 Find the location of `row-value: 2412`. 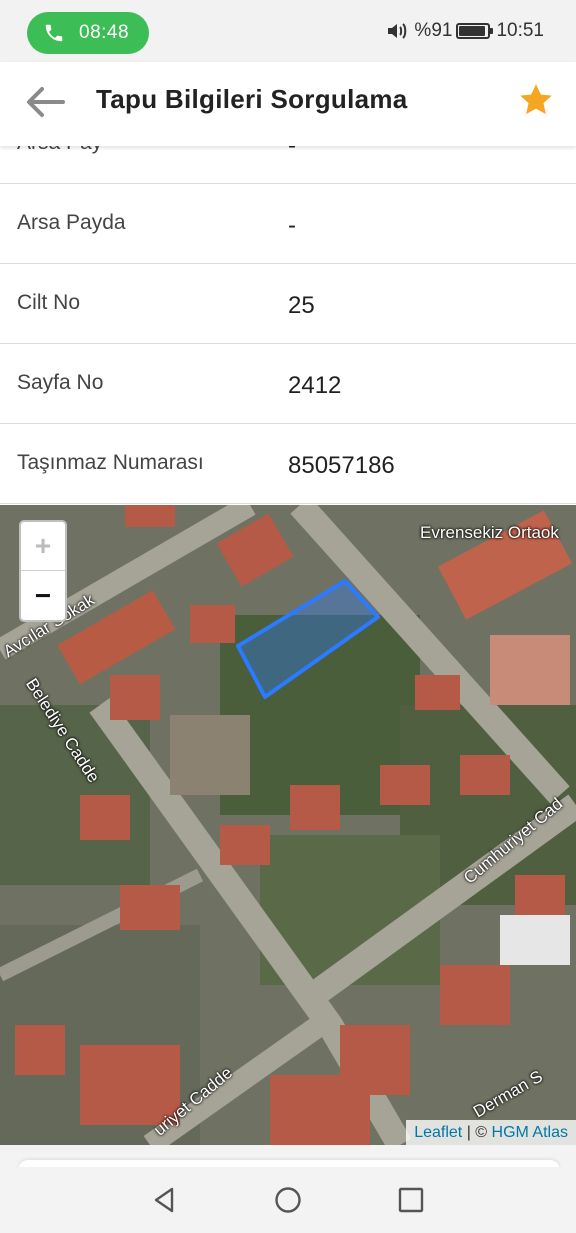

row-value: 2412 is located at coordinates (315, 385).